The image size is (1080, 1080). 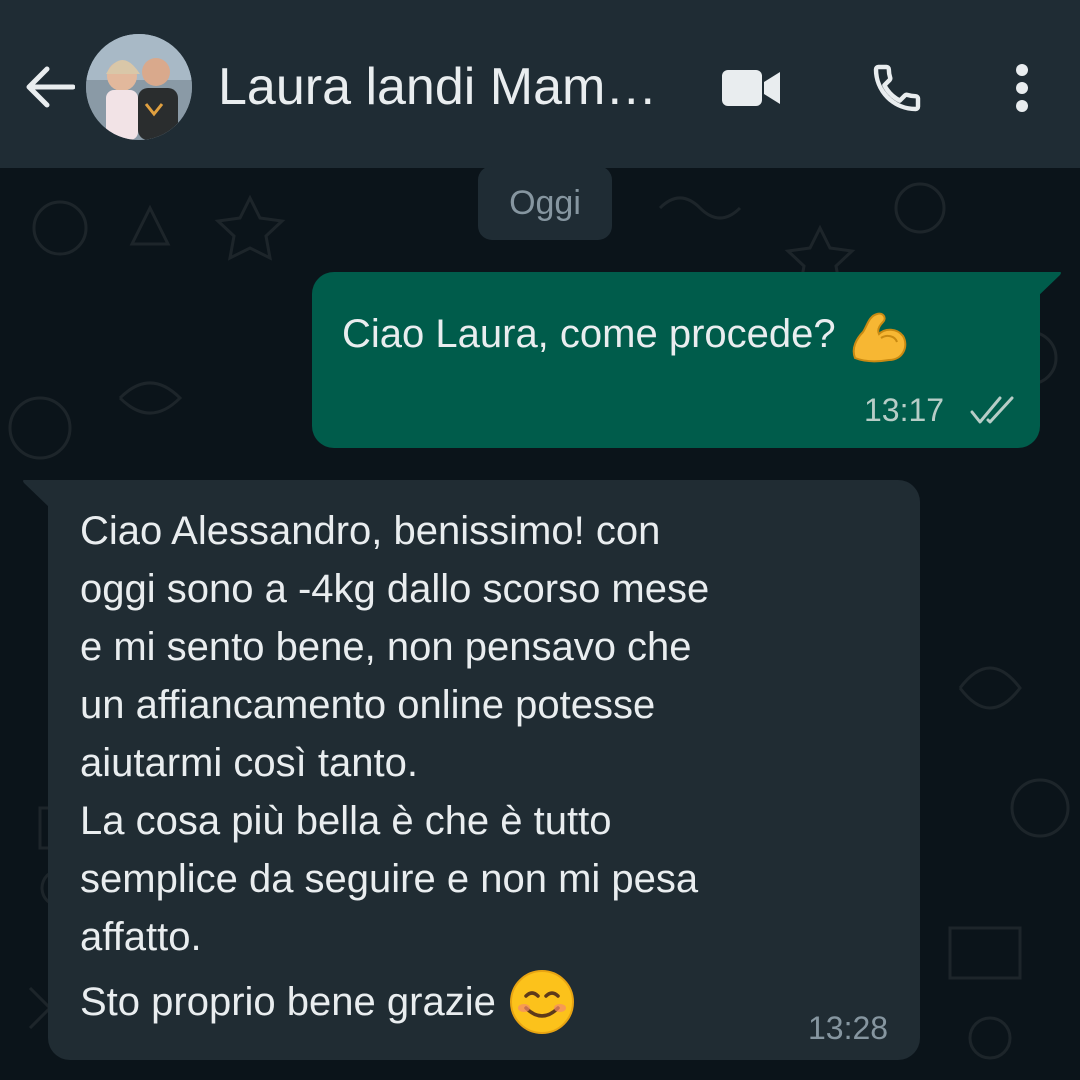 What do you see at coordinates (589, 334) in the screenshot?
I see `message-text-content: Ciao Laura, come procede?` at bounding box center [589, 334].